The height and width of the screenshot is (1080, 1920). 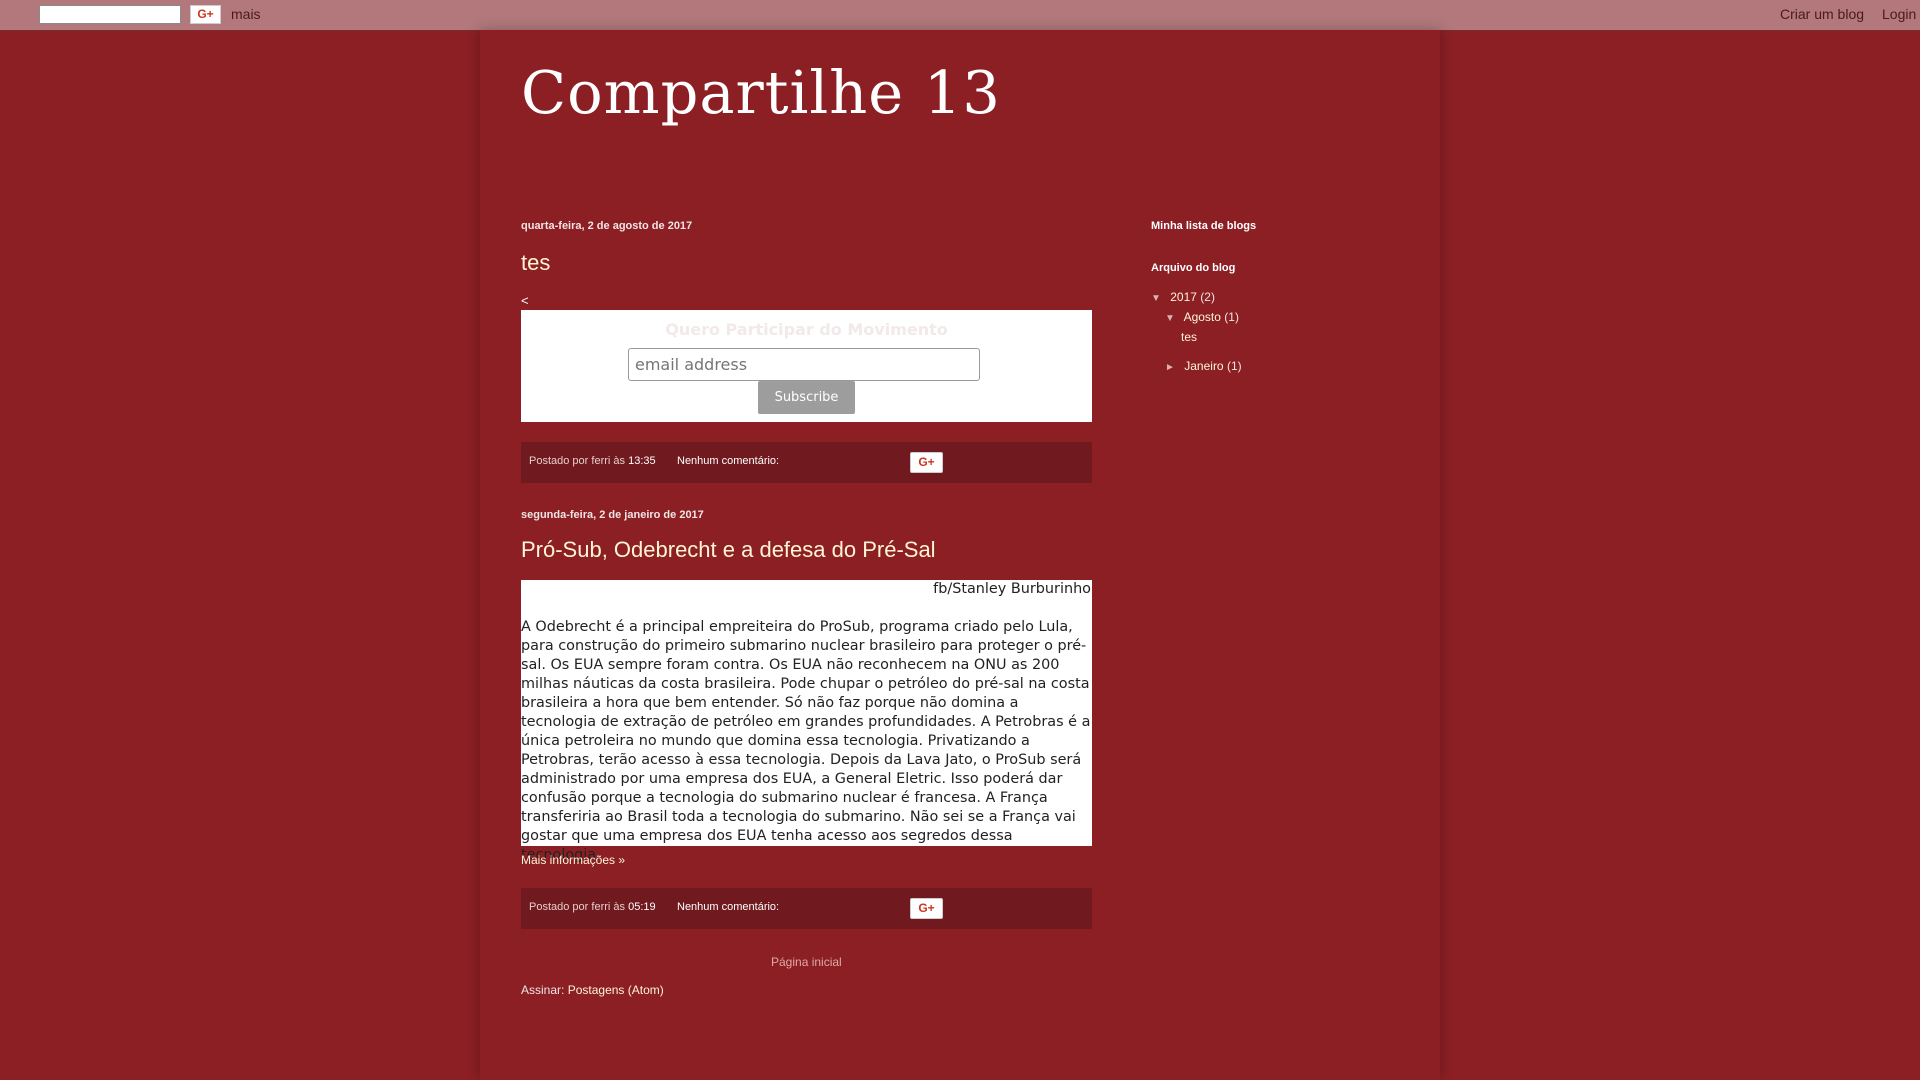 I want to click on create-blog-link: Criar um blog, so click(x=1822, y=14).